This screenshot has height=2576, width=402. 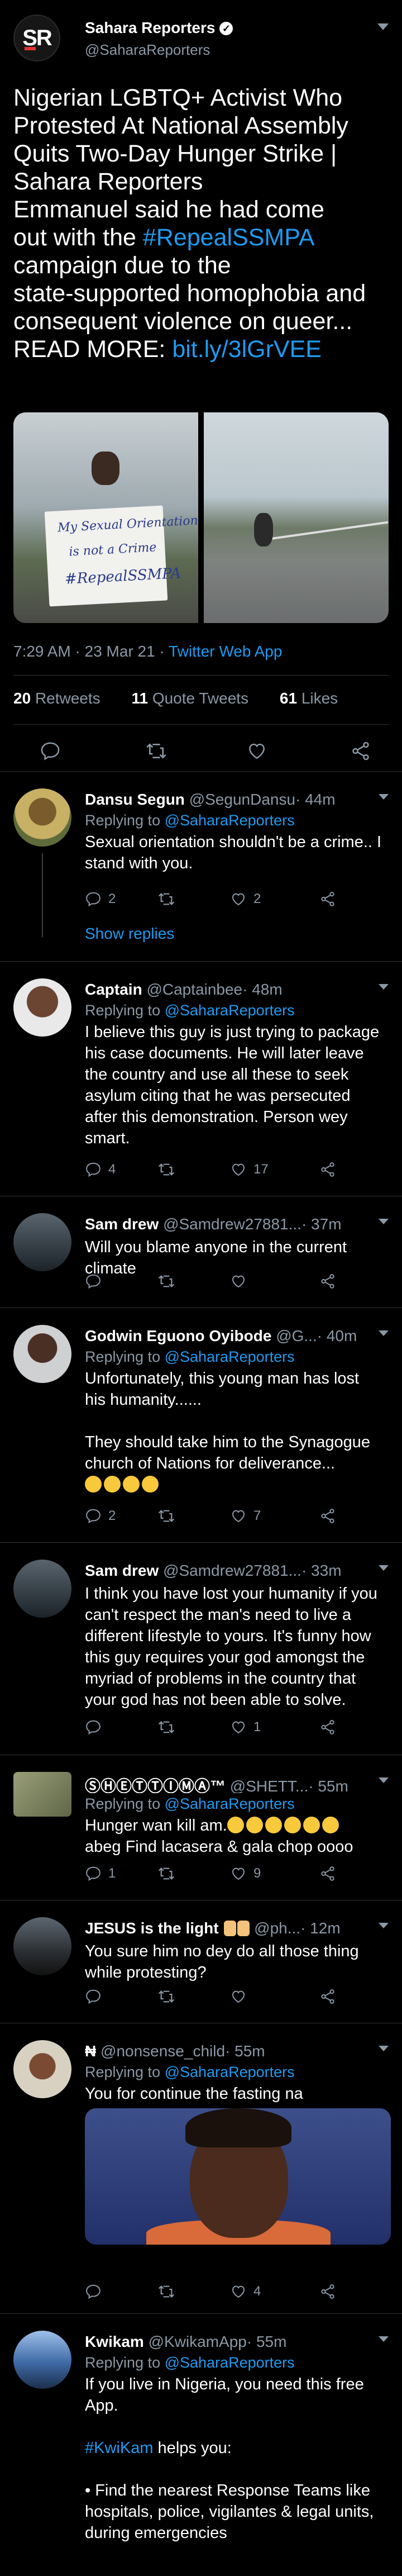 What do you see at coordinates (196, 699) in the screenshot?
I see `quotes-stat: 11 Quote Tweets` at bounding box center [196, 699].